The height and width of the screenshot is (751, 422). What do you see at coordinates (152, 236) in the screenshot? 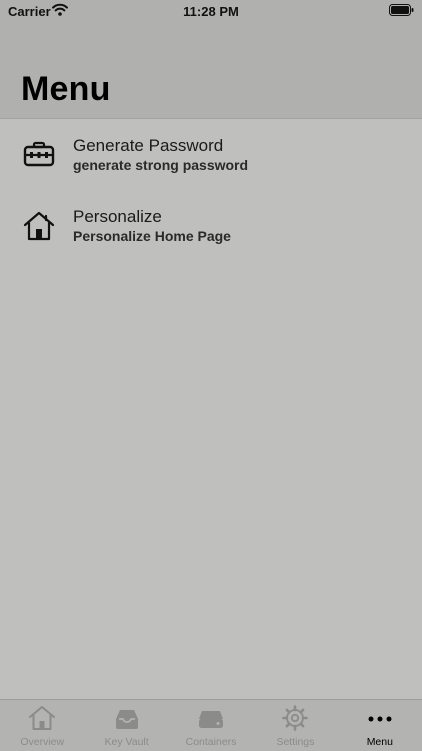
I see `menu-item-subtitle: Personalize Home Page` at bounding box center [152, 236].